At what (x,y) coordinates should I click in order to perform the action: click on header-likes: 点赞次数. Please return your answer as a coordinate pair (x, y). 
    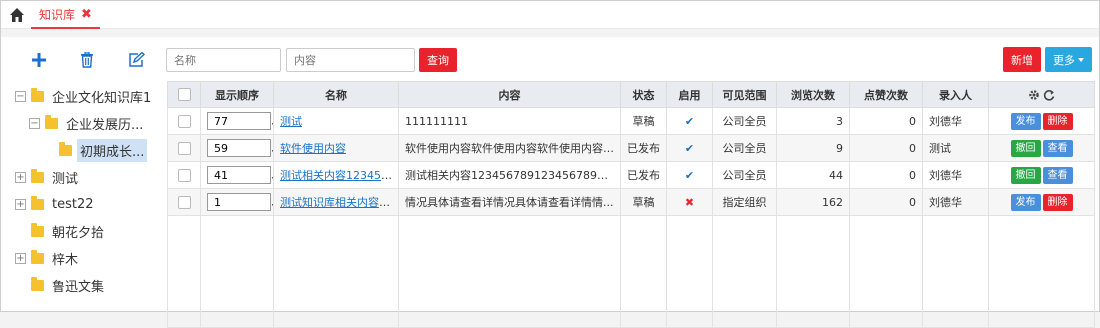
    Looking at the image, I should click on (886, 94).